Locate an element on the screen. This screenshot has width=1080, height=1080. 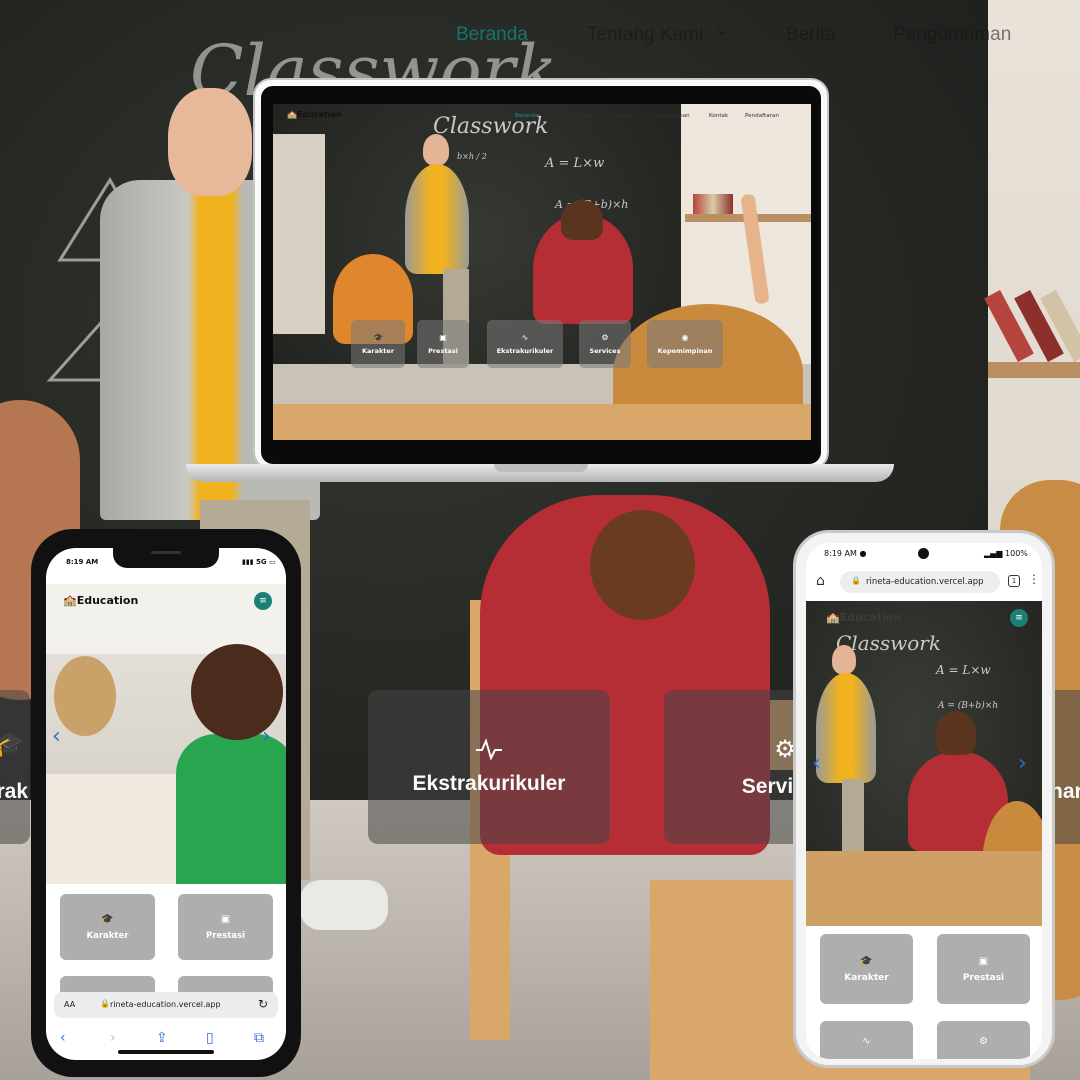
laptop-notch is located at coordinates (541, 468).